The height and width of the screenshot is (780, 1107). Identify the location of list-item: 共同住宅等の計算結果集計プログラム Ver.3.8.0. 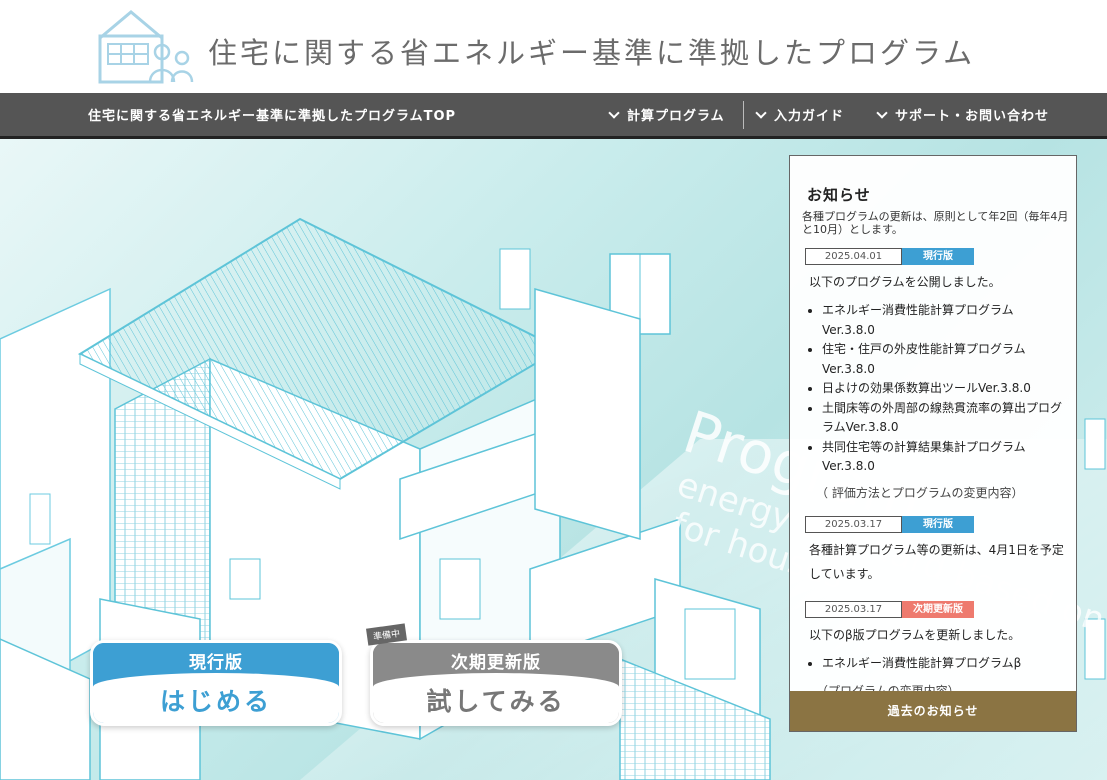
(946, 457).